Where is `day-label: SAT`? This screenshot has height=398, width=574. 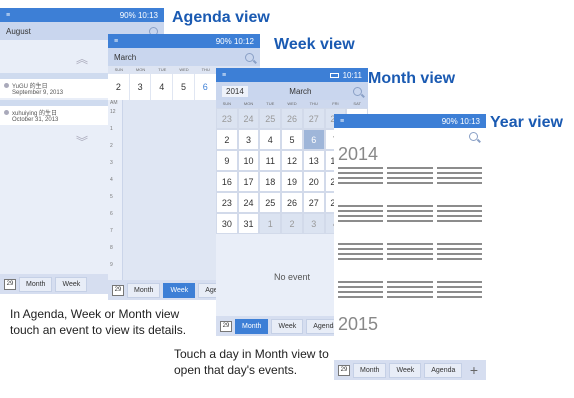 day-label: SAT is located at coordinates (357, 103).